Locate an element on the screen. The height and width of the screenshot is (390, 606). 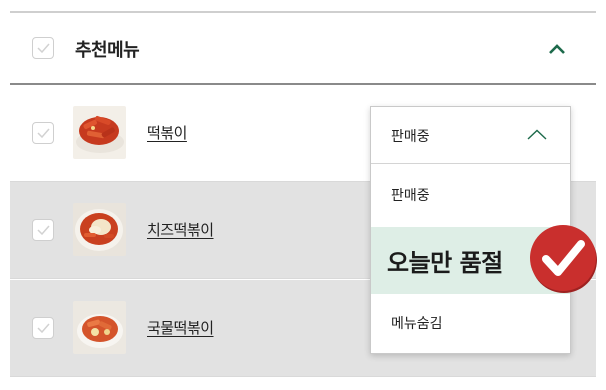
menu-item-name: 국물떡볶이 is located at coordinates (180, 327).